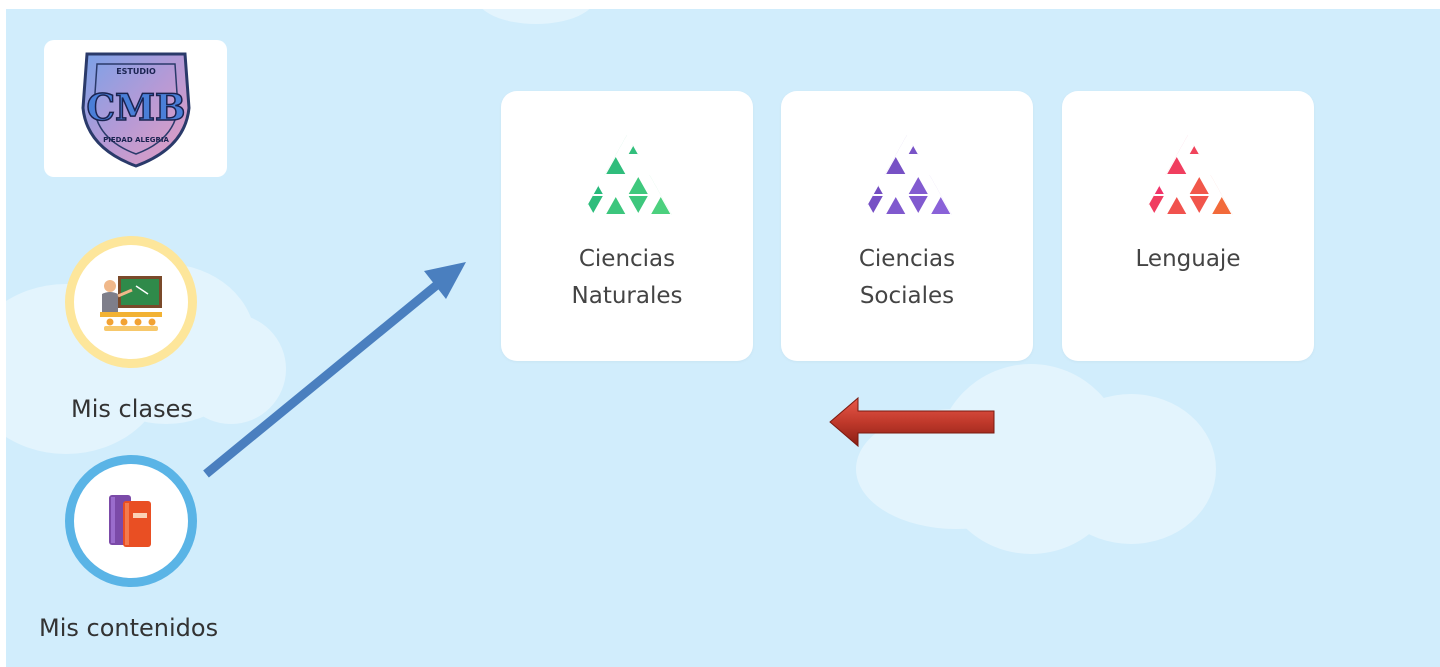 The image size is (1440, 667). What do you see at coordinates (627, 277) in the screenshot?
I see `subject-label: Ciencias Naturales` at bounding box center [627, 277].